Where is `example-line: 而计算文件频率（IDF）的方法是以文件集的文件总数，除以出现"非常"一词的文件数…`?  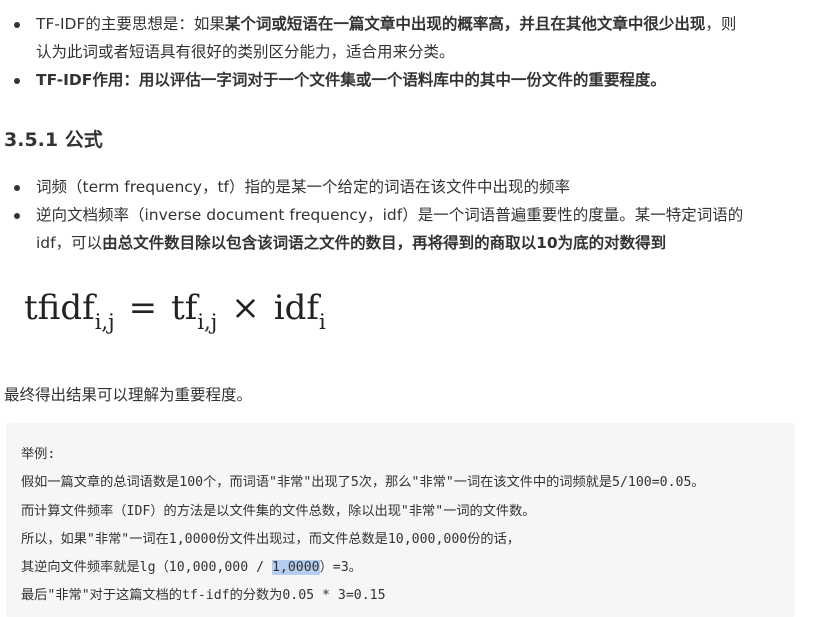
example-line: 而计算文件频率（IDF）的方法是以文件集的文件总数，除以出现"非常"一词的文件数… is located at coordinates (278, 511).